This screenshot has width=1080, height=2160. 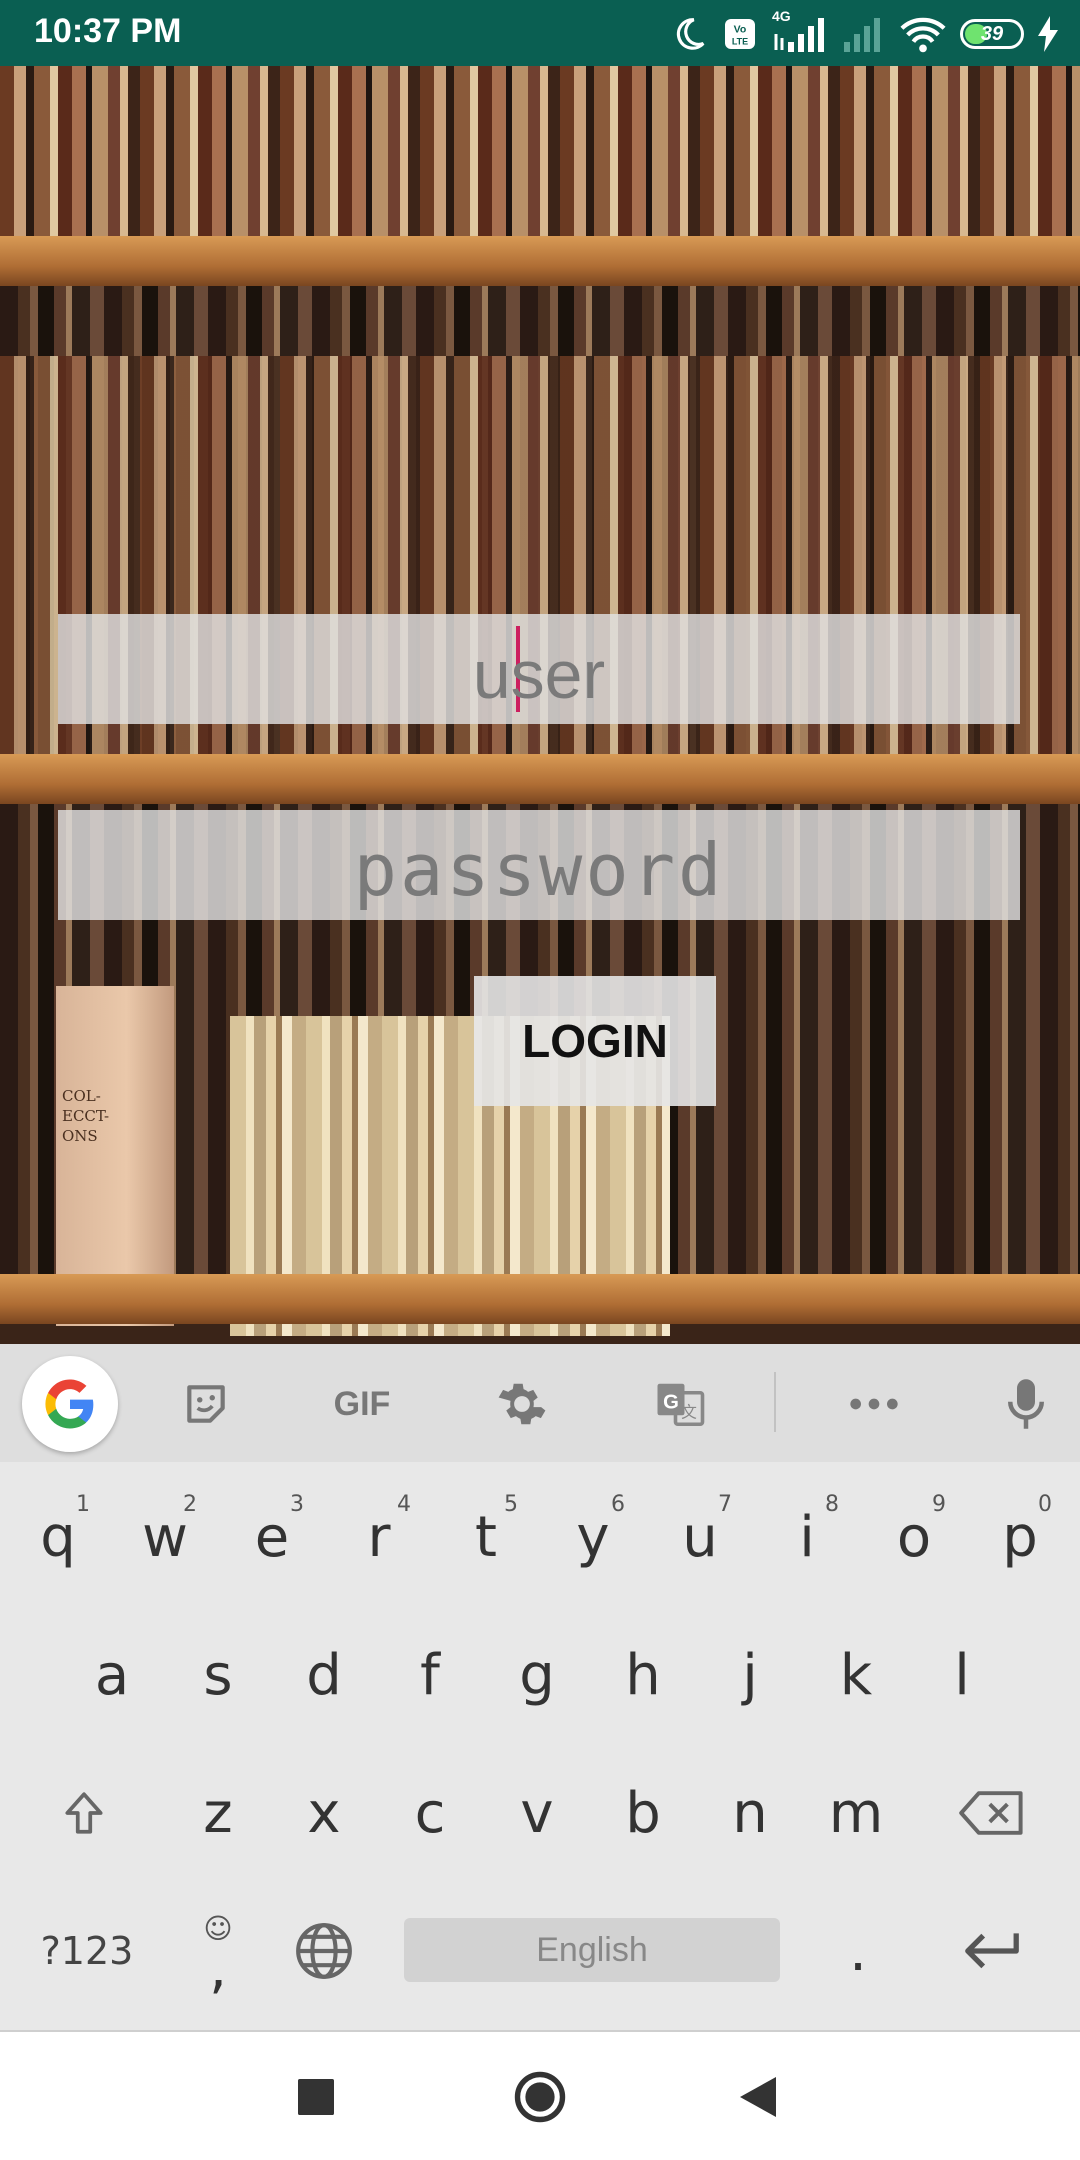 I want to click on key-label: w, so click(x=165, y=1537).